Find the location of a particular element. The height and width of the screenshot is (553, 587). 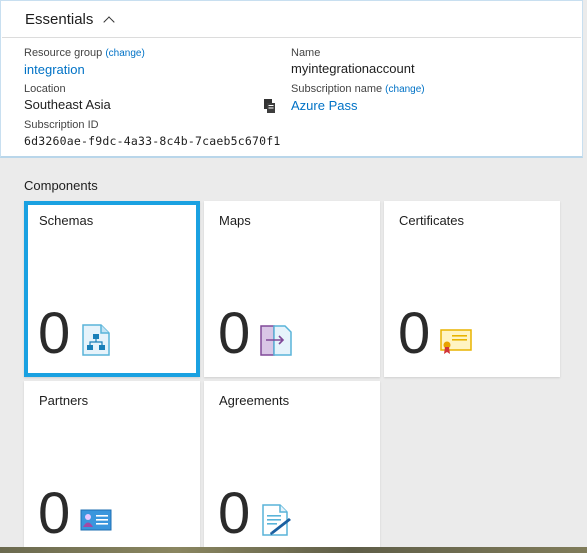

schemas-tile: Schemas 0 is located at coordinates (112, 289).